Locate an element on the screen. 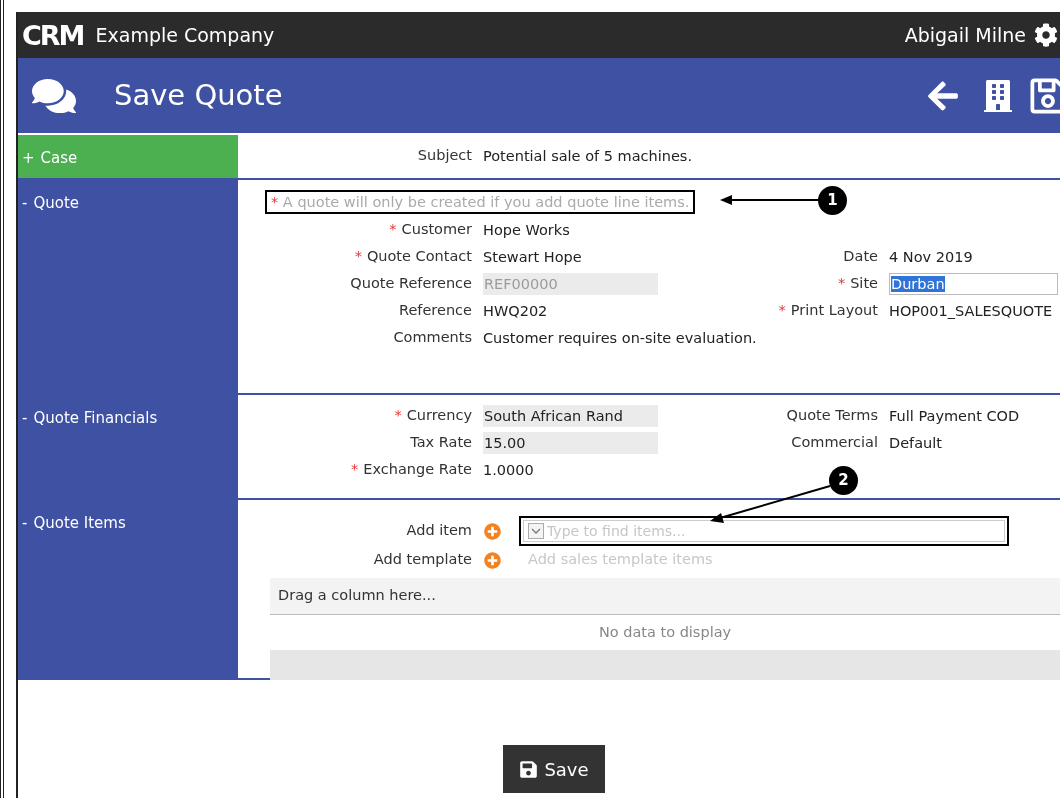 The width and height of the screenshot is (1060, 798). readonly-field: 15.00 is located at coordinates (570, 443).